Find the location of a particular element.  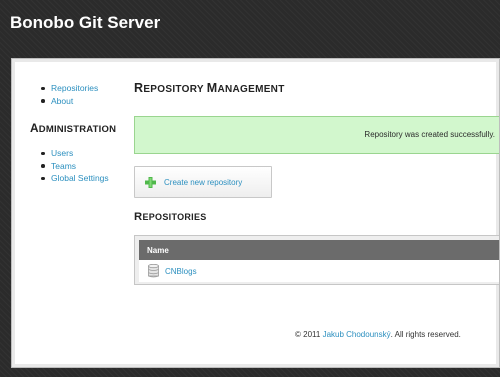

plus-icon is located at coordinates (150, 182).